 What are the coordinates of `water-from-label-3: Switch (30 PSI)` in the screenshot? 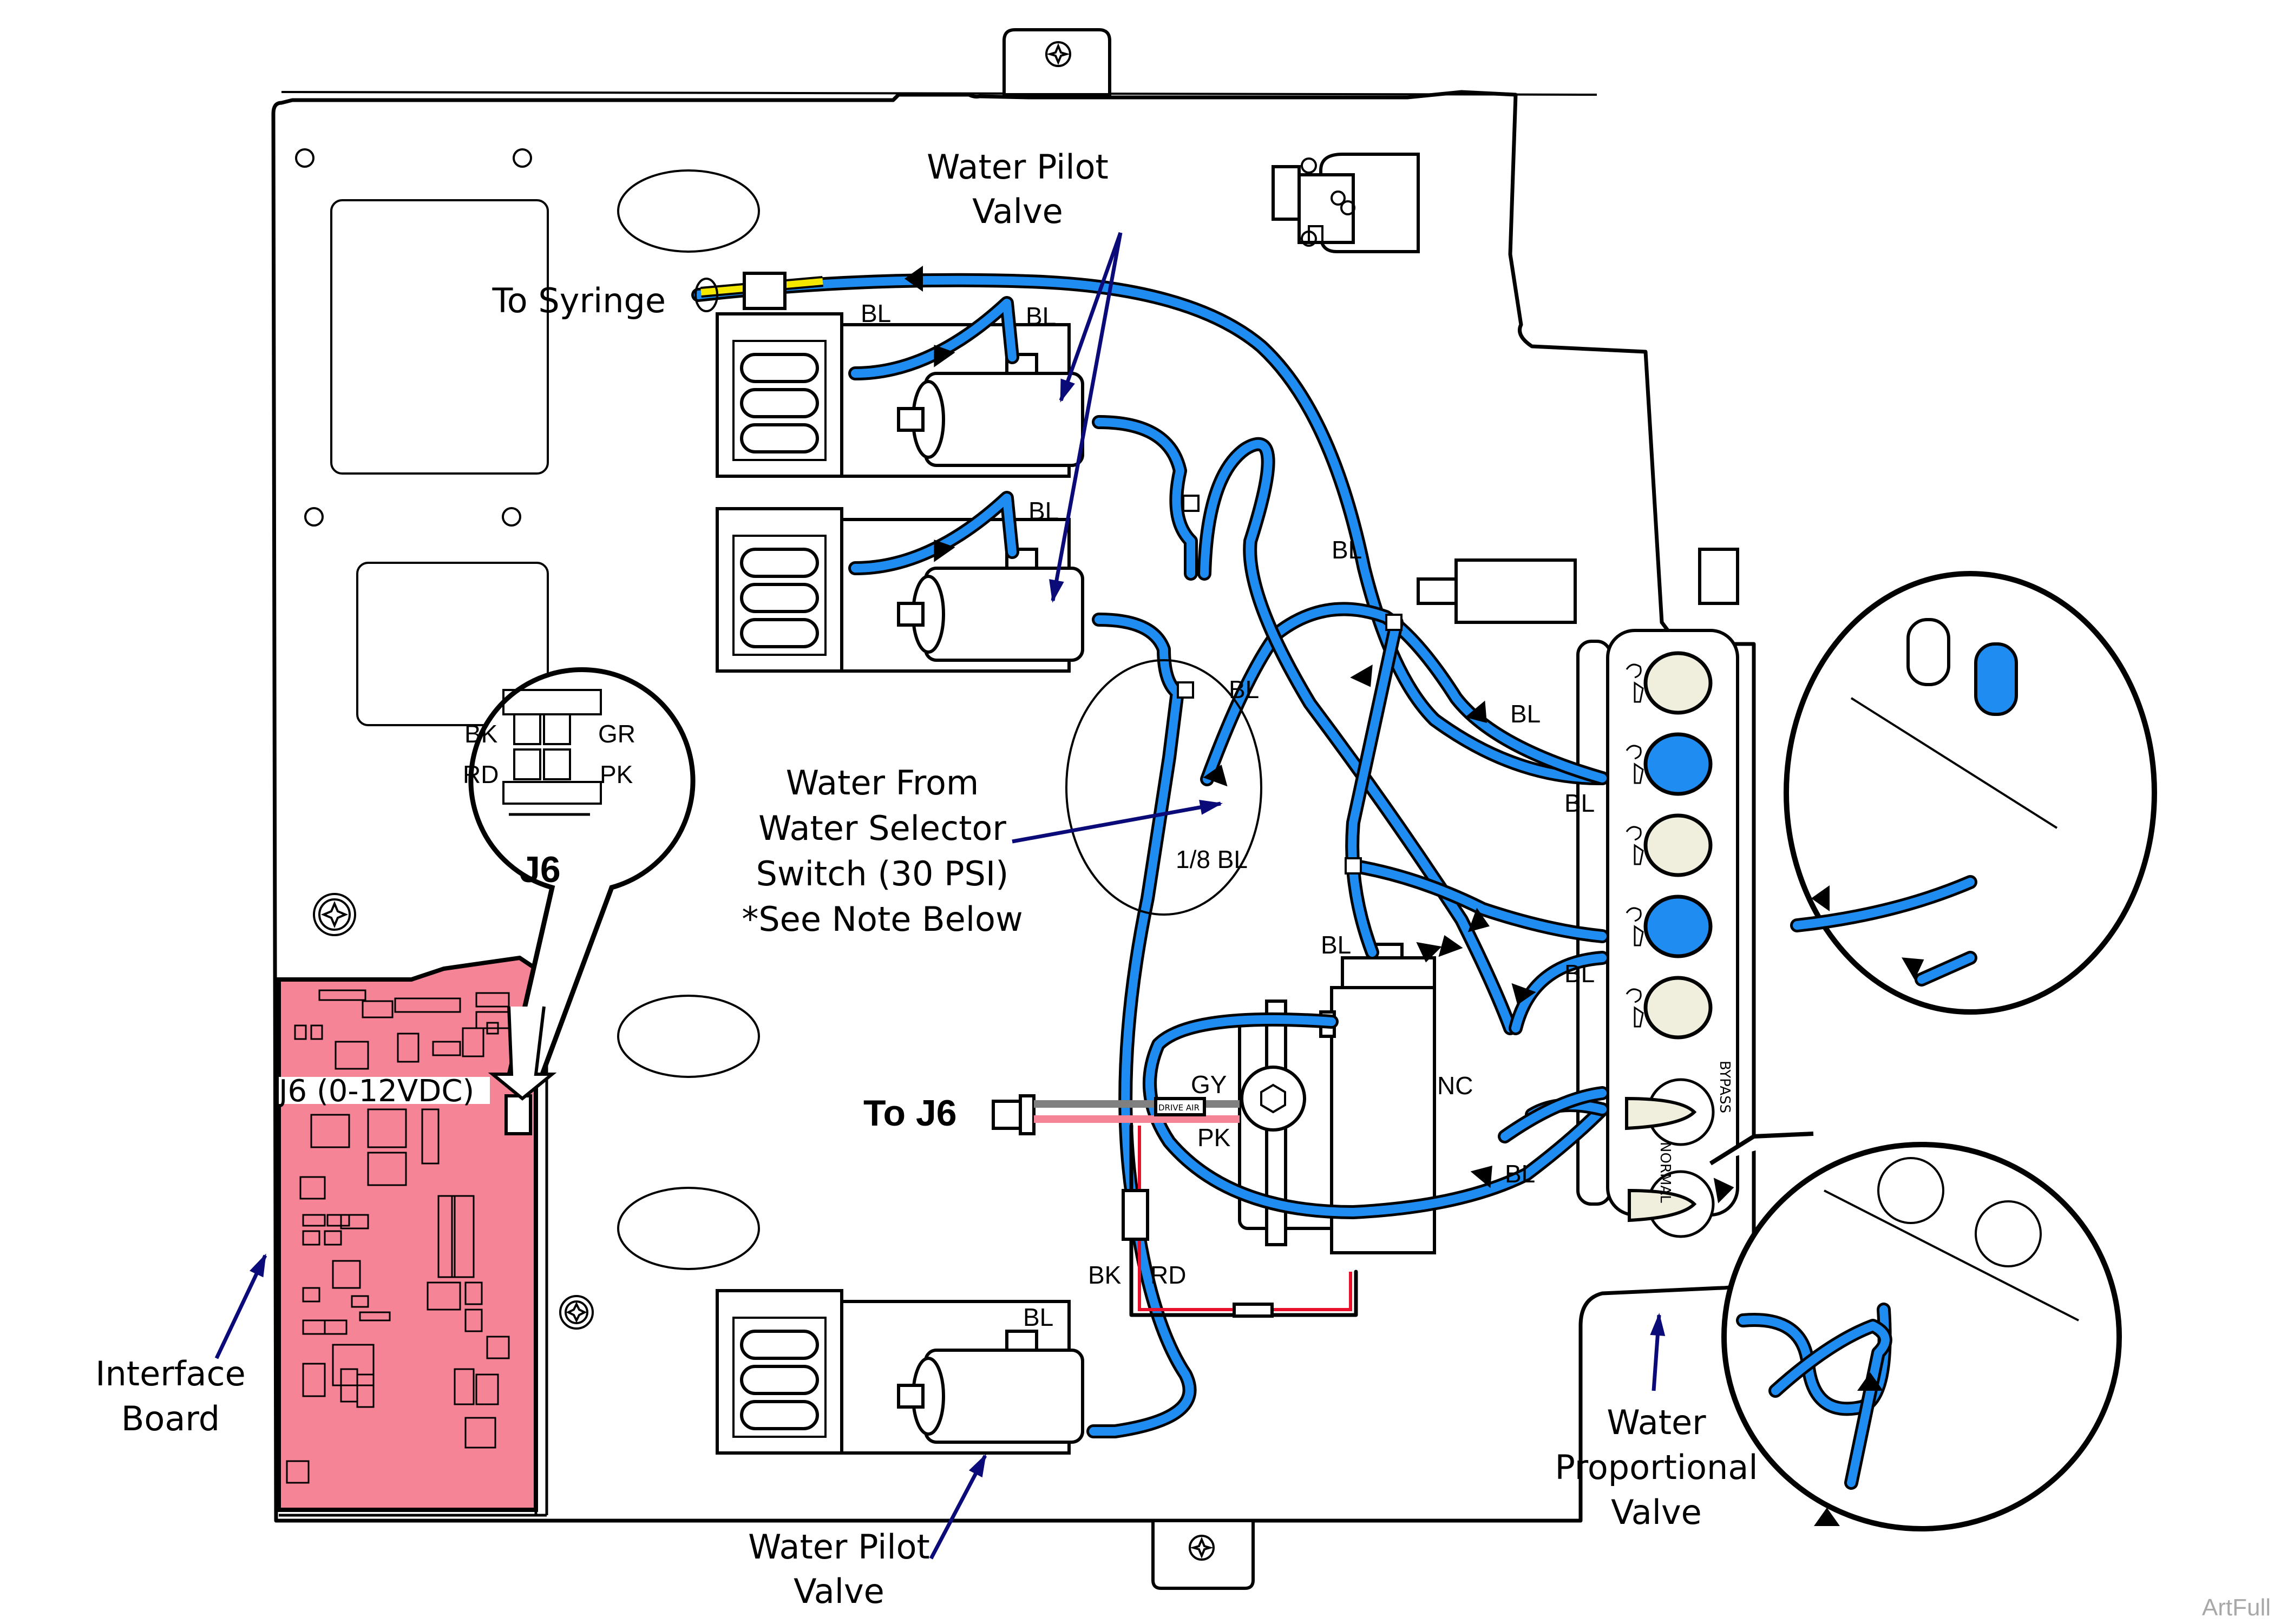 It's located at (882, 873).